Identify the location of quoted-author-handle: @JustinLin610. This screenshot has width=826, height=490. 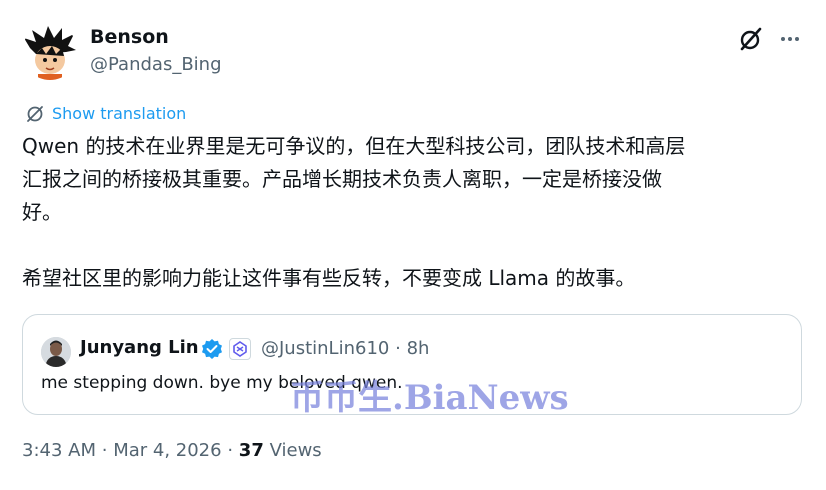
(325, 348).